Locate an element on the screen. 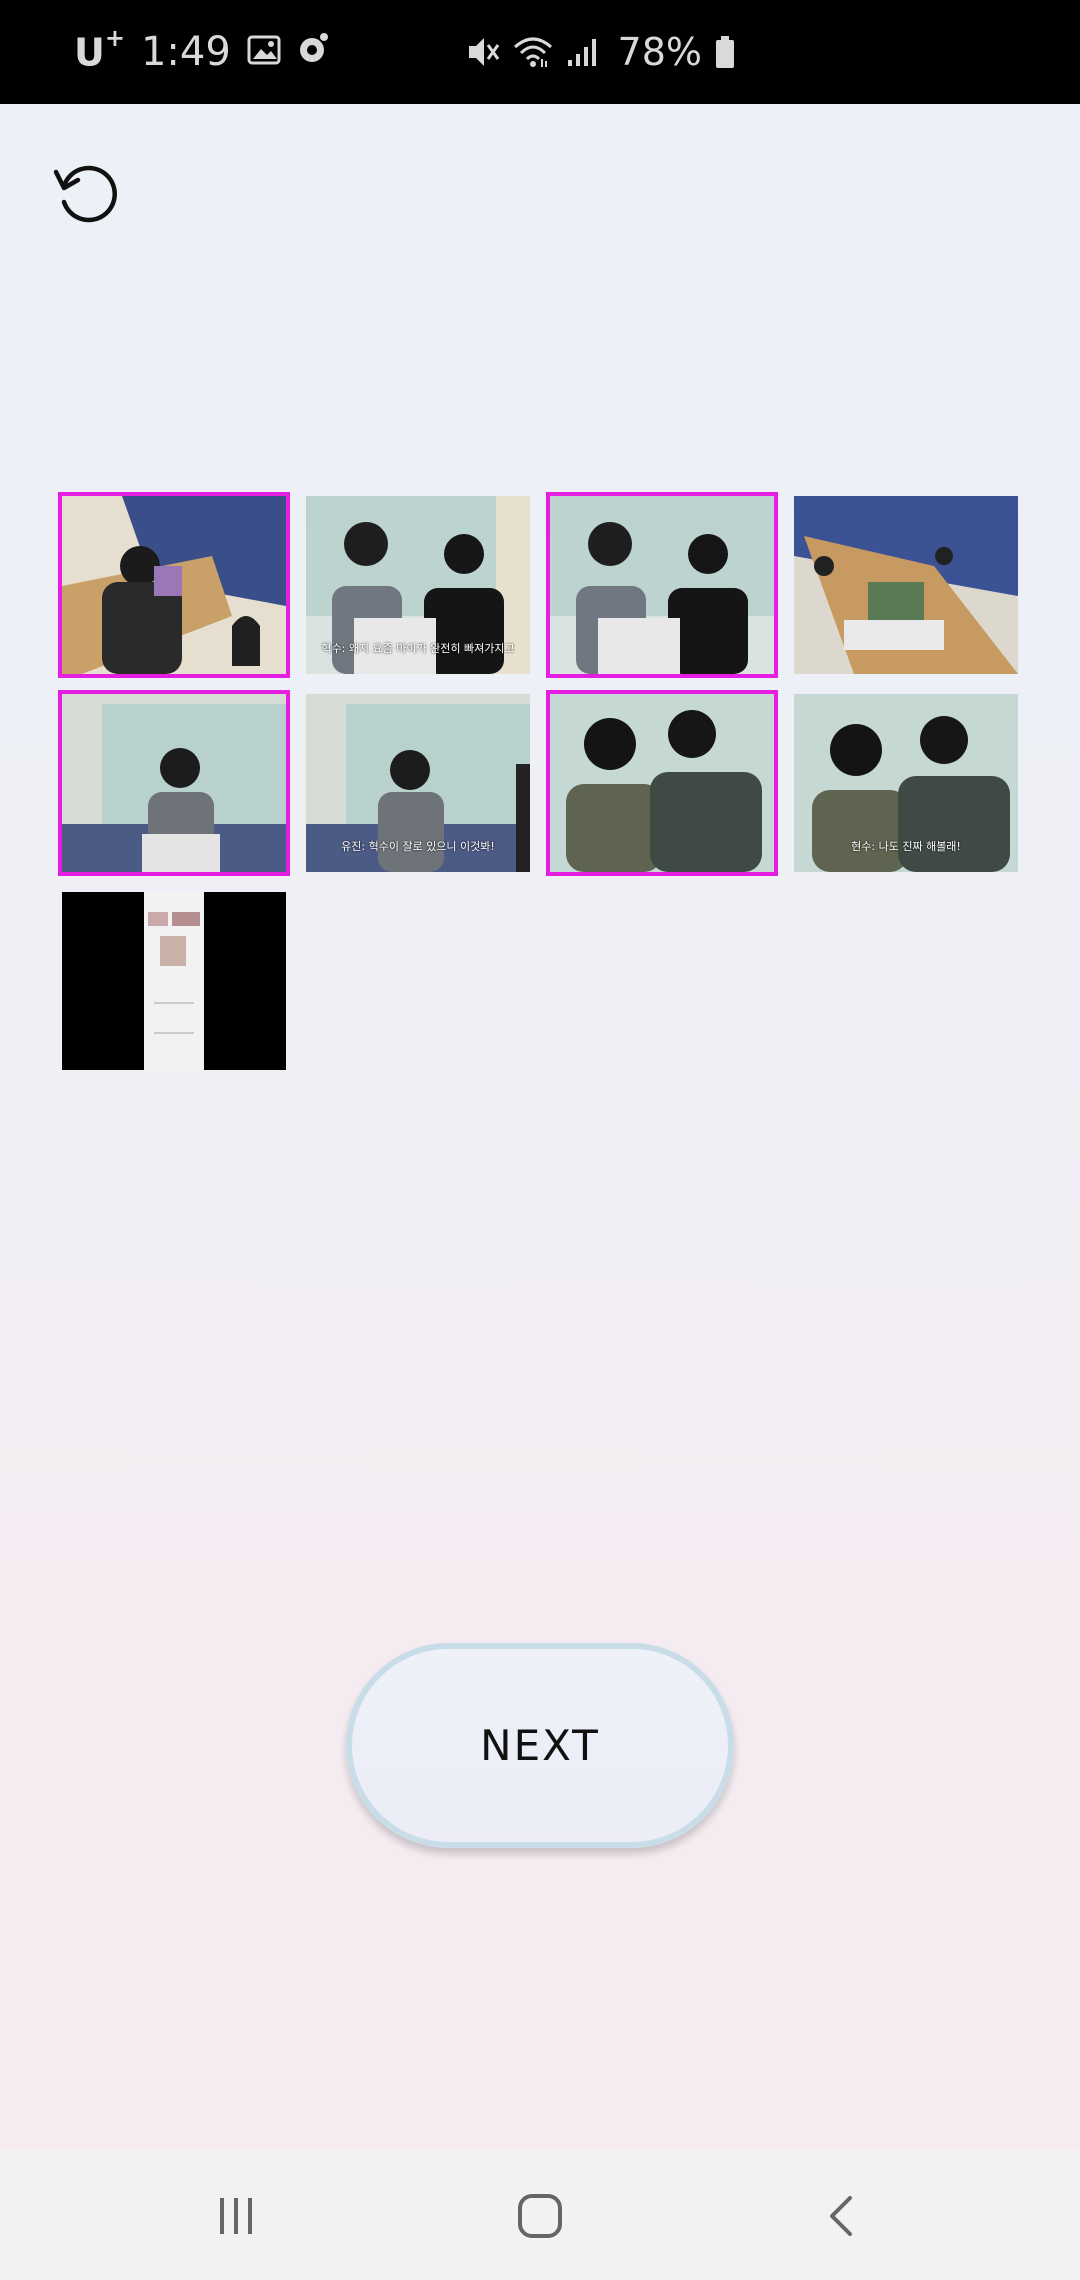  status-time: 1:49 is located at coordinates (185, 52).